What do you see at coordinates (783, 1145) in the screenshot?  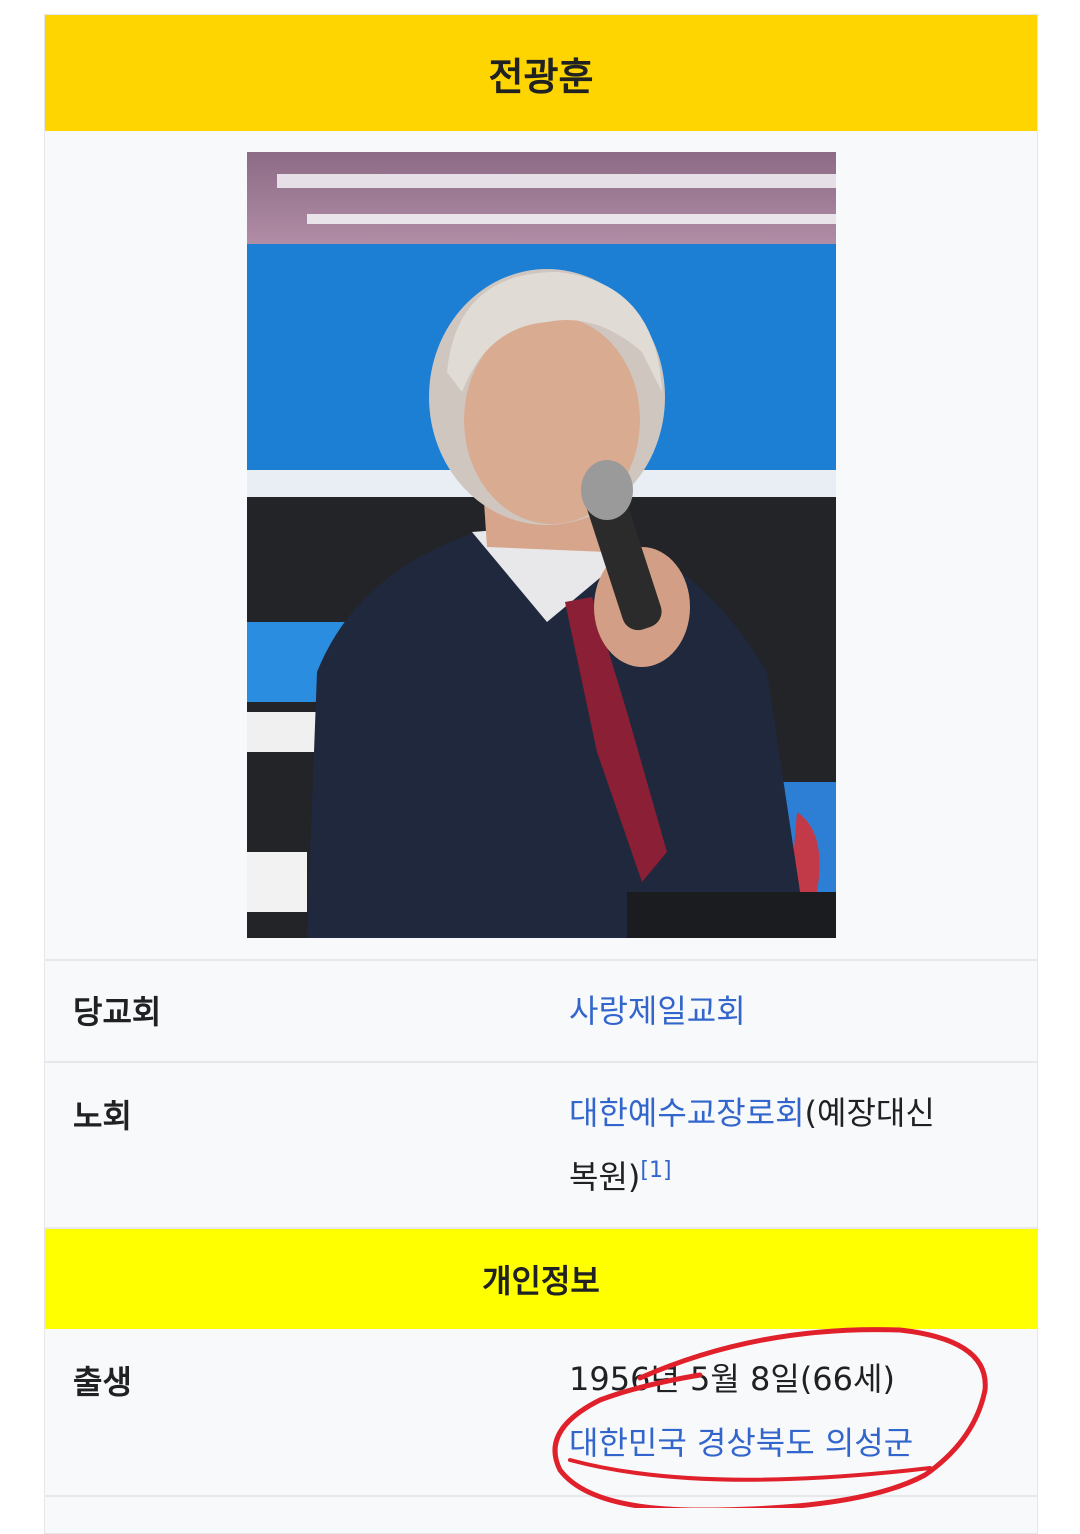 I see `row-value: 대한예수교장로회(예장대신 복원)[1]` at bounding box center [783, 1145].